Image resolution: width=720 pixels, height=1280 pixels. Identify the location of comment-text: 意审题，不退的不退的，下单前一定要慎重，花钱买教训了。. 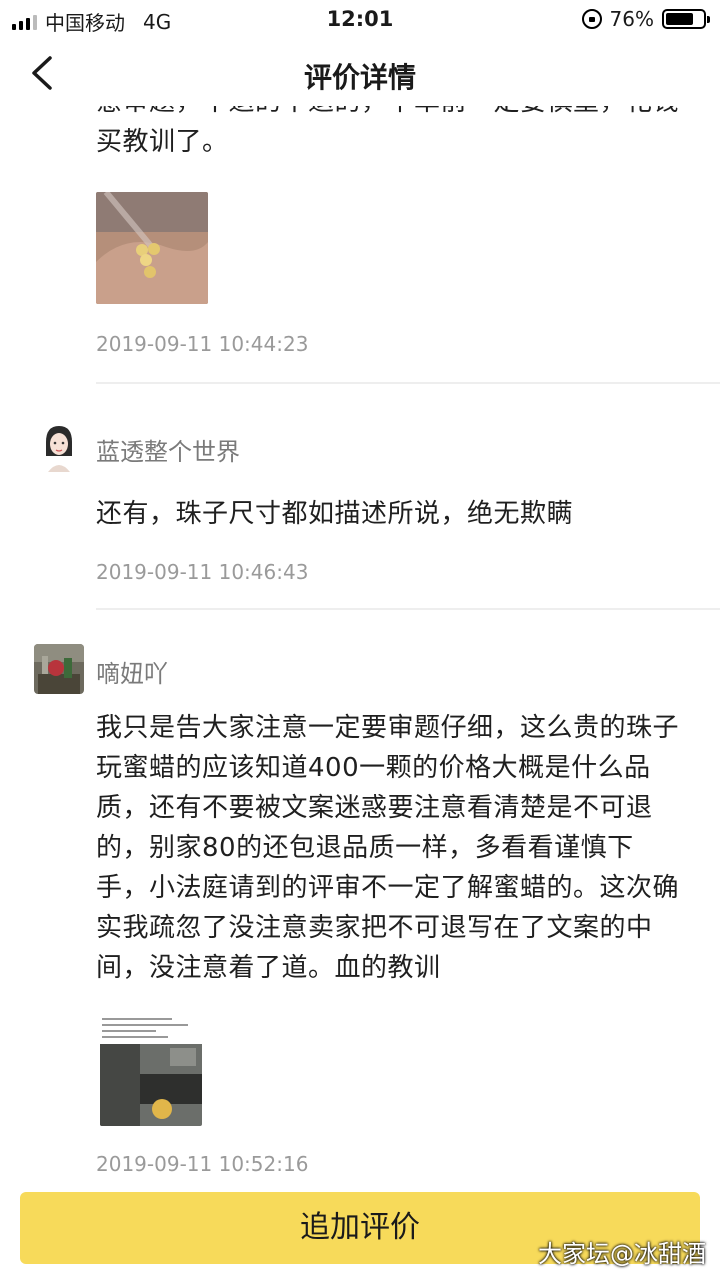
(387, 131).